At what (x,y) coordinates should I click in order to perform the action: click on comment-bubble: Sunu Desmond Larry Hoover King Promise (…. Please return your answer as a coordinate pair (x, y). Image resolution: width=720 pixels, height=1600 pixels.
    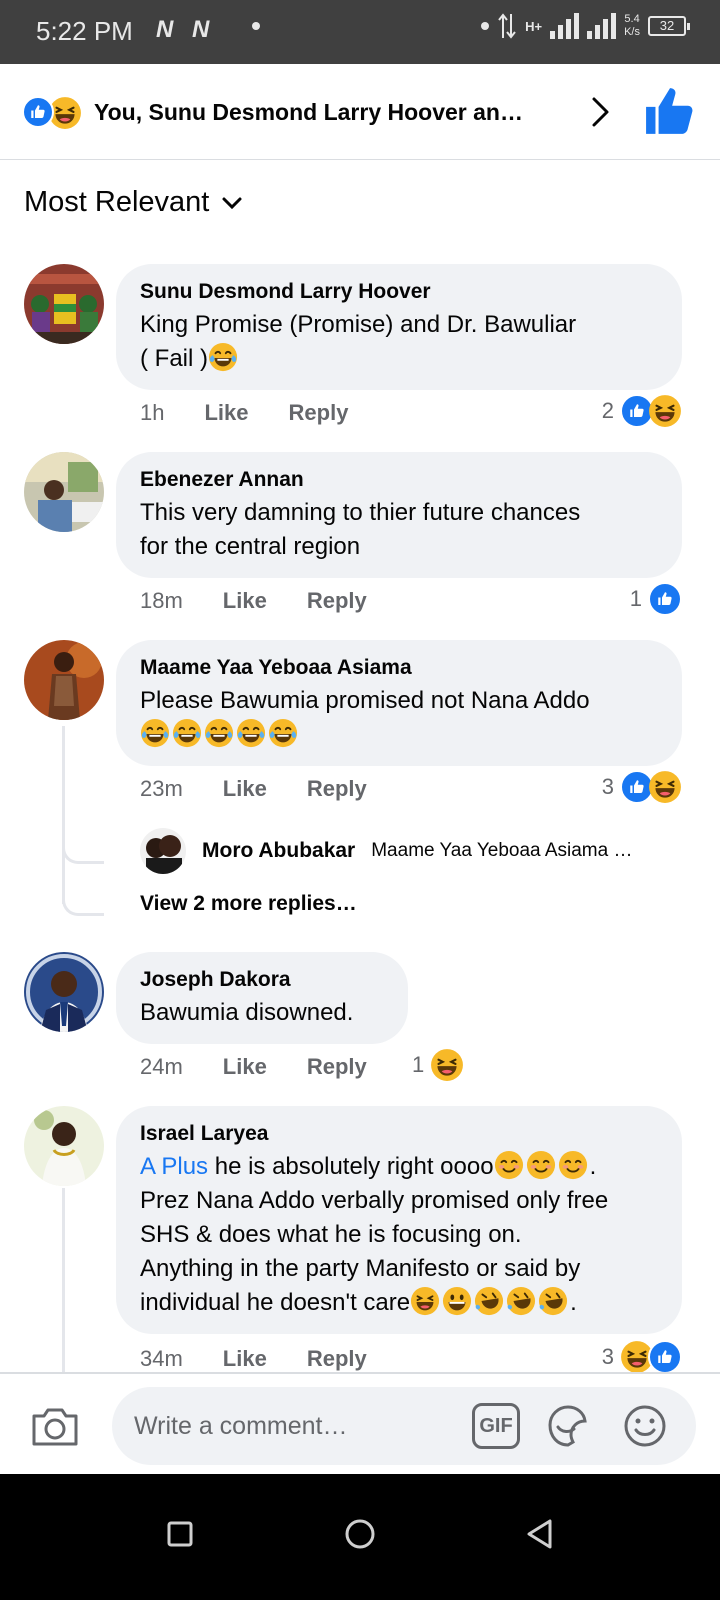
    Looking at the image, I should click on (399, 327).